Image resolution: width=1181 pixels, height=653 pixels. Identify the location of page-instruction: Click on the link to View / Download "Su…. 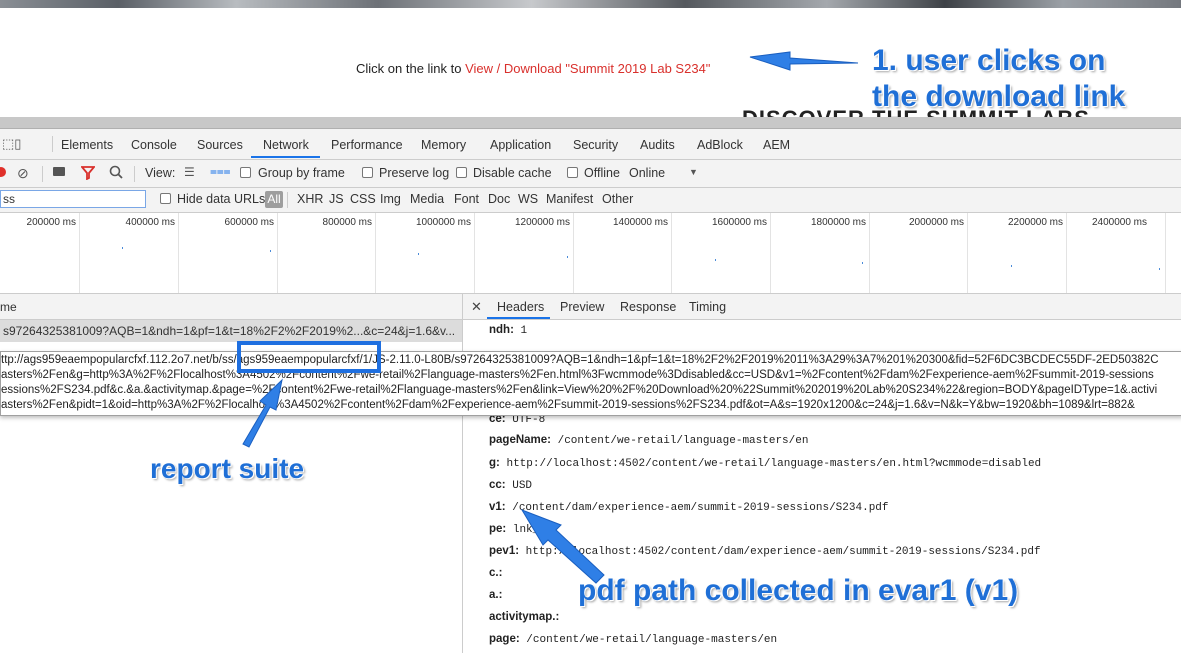
(533, 68).